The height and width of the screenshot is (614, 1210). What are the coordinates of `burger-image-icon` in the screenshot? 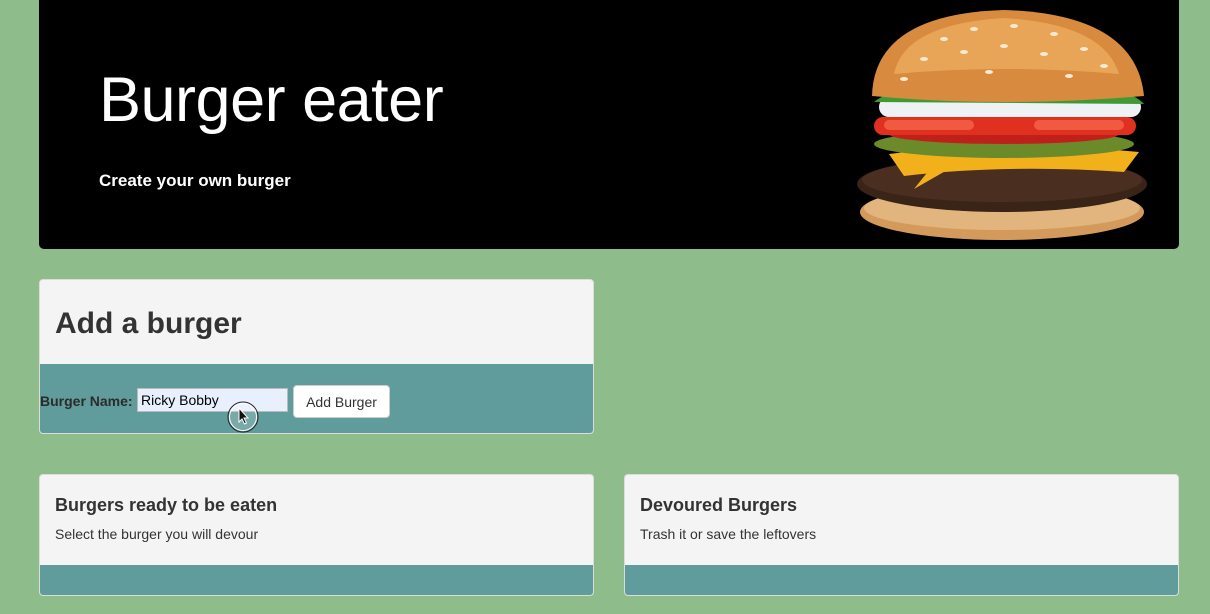 It's located at (1002, 125).